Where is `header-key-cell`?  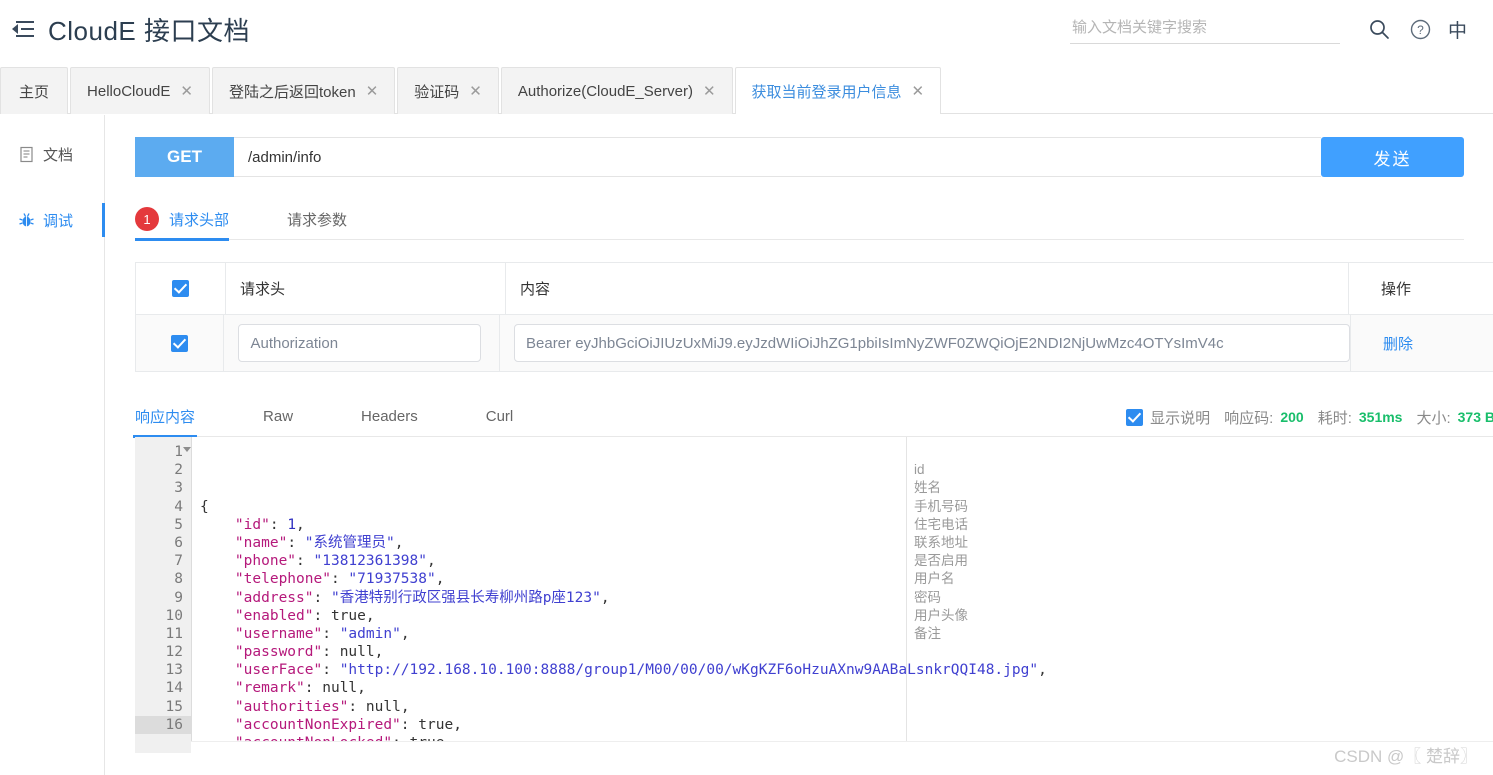 header-key-cell is located at coordinates (362, 343).